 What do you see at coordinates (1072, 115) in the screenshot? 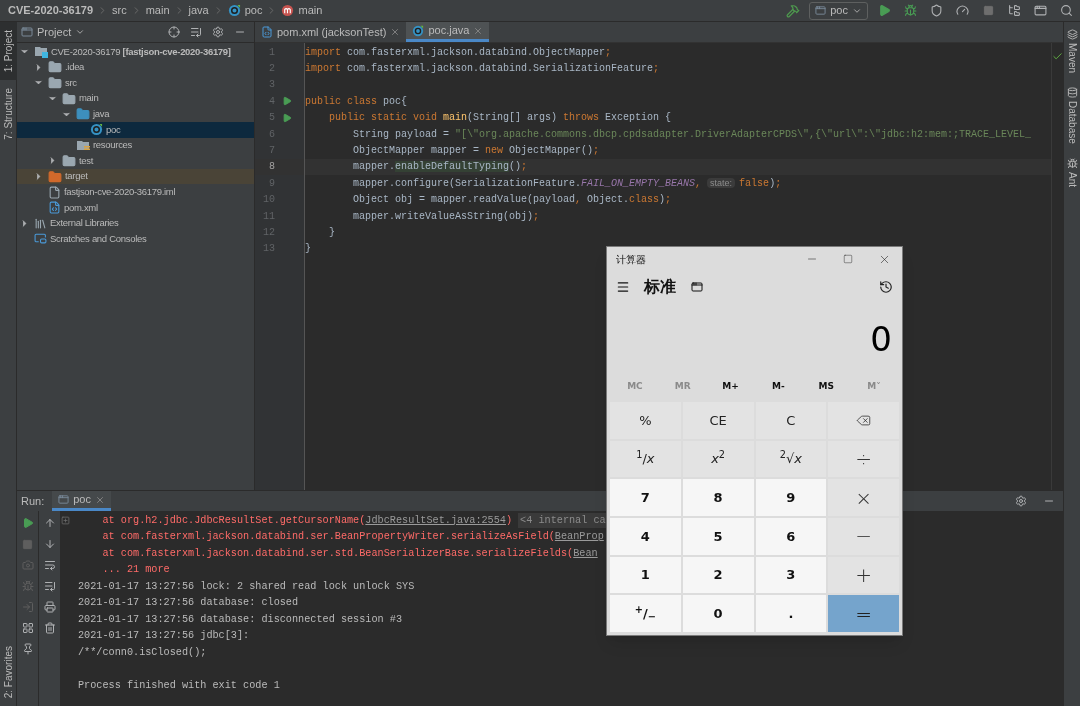
I see `tool-window-tab: Database` at bounding box center [1072, 115].